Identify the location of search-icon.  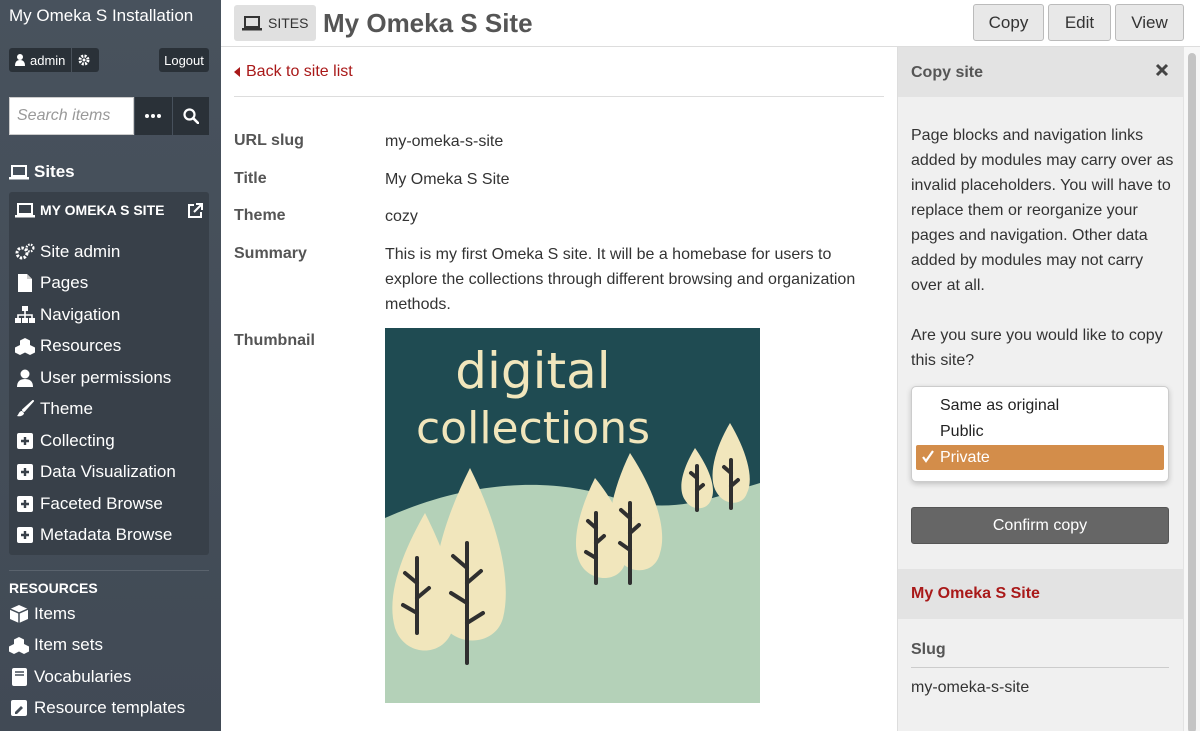
(191, 116).